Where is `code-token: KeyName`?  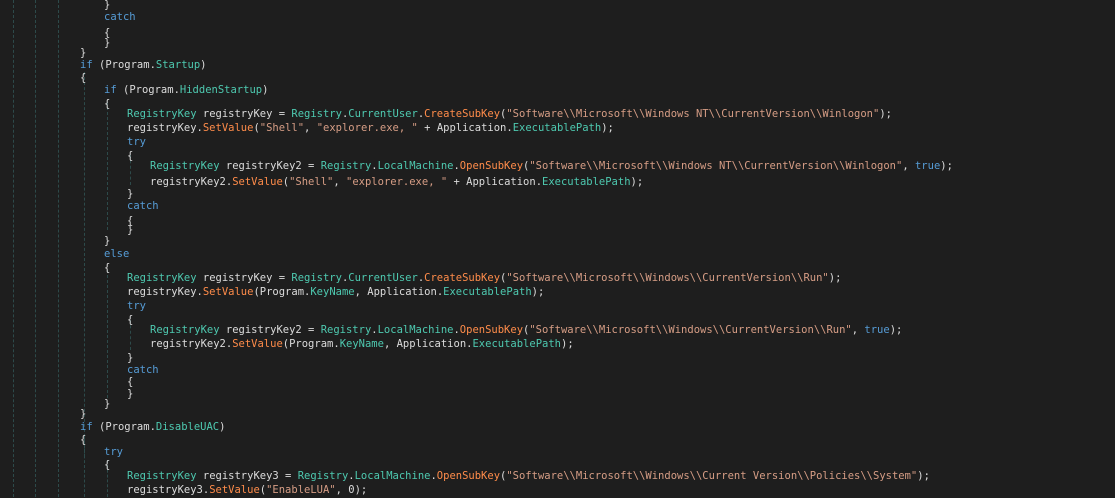 code-token: KeyName is located at coordinates (361, 344).